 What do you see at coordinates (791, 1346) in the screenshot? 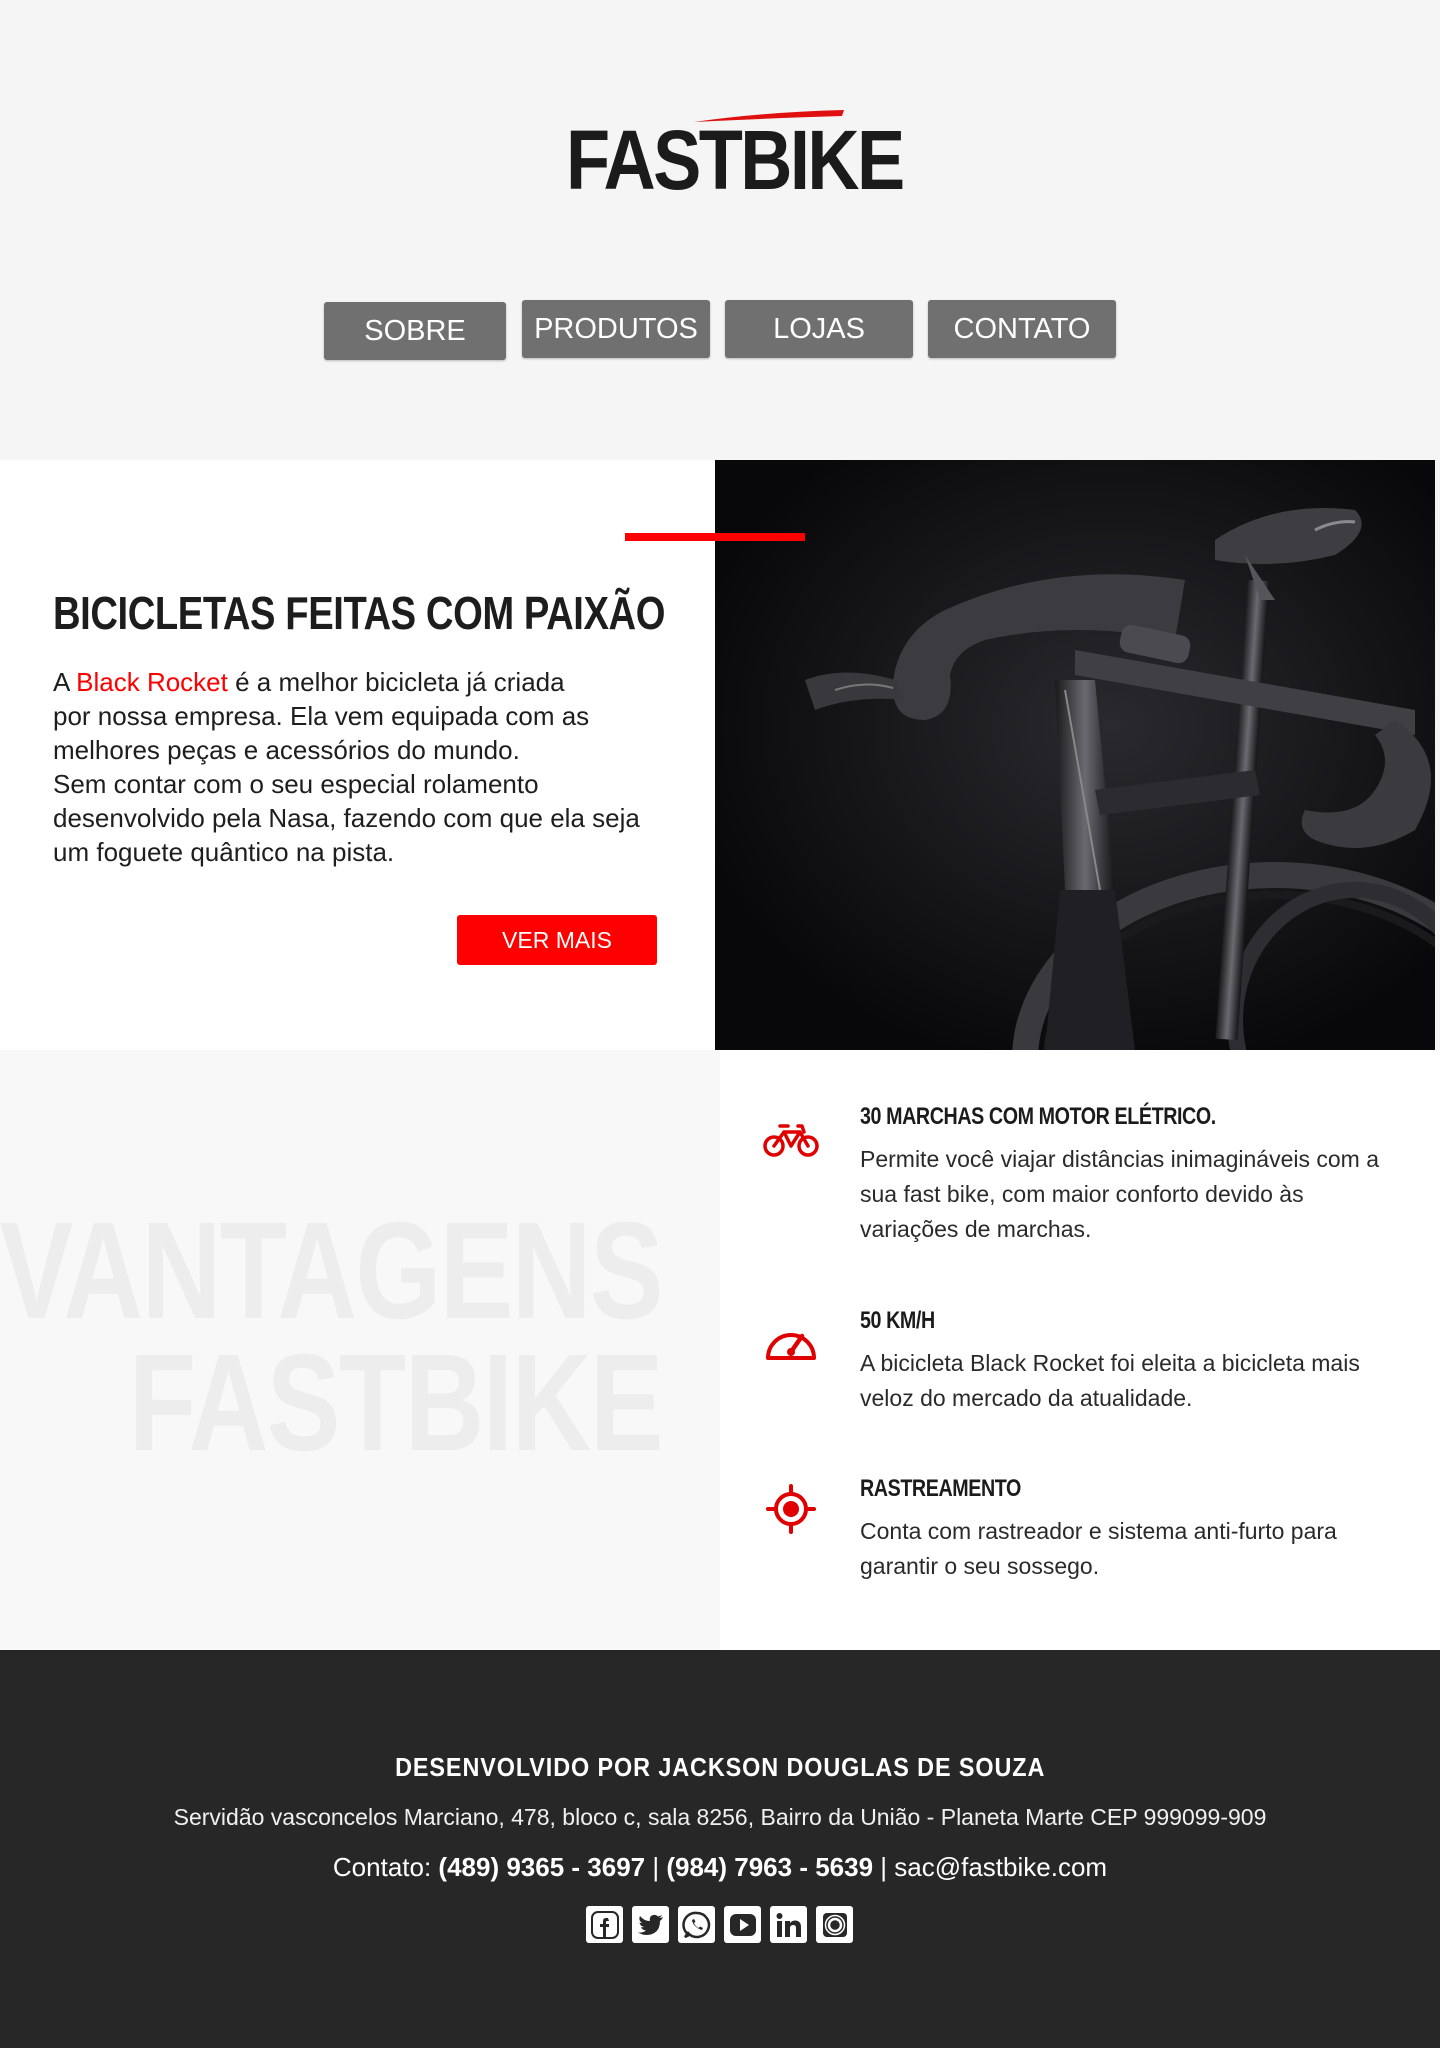
I see `speedometer-icon` at bounding box center [791, 1346].